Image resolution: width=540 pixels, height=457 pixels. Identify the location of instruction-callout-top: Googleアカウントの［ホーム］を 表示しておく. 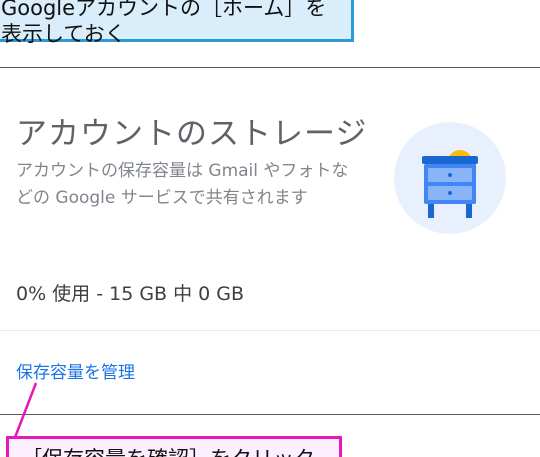
(177, 23).